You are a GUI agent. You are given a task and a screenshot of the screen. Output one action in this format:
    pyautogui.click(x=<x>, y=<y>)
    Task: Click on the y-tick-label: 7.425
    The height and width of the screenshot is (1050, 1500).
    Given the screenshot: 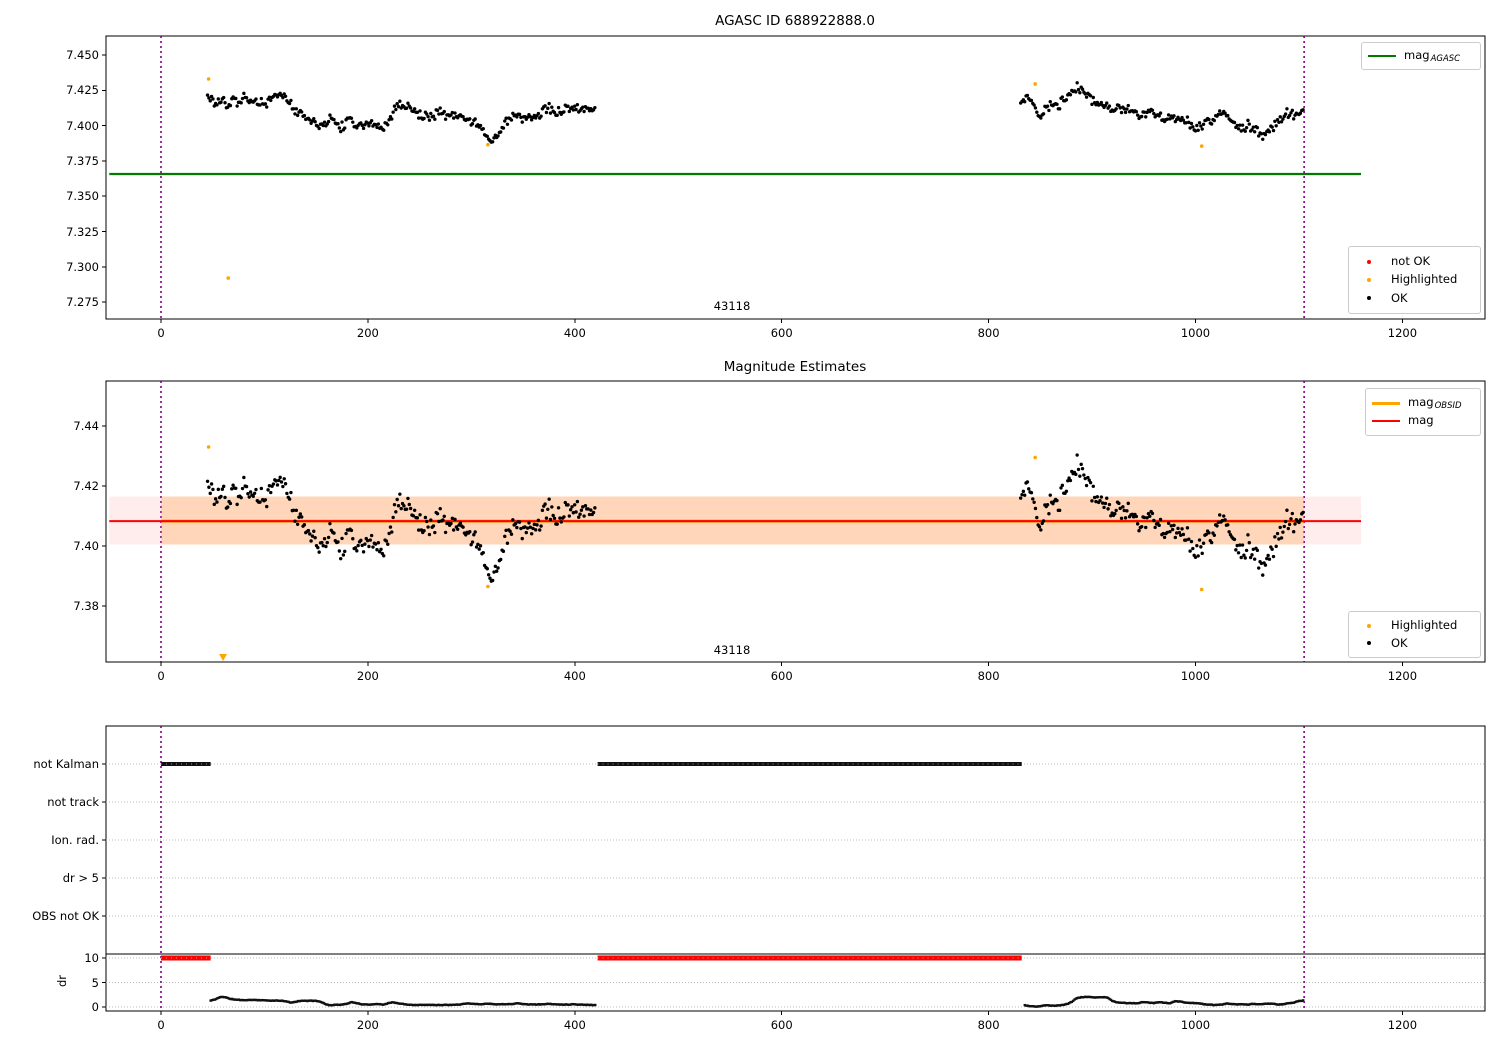 What is the action you would take?
    pyautogui.click(x=82, y=90)
    